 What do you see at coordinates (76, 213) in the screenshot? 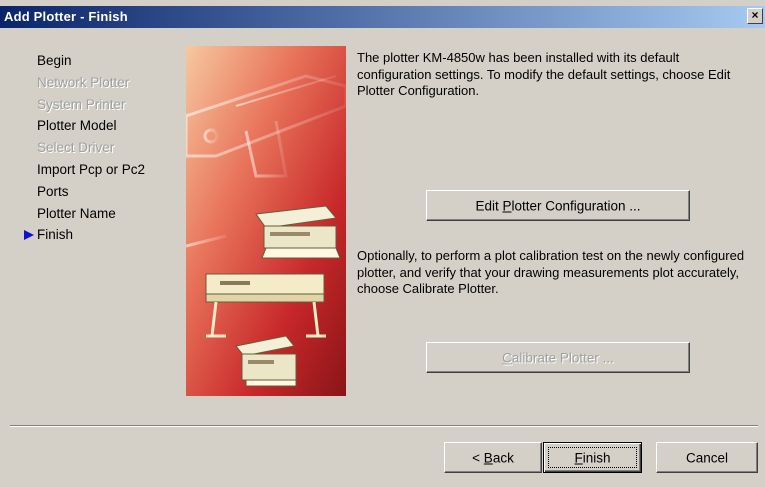
I see `wizard-step-plotter-name: Plotter Name` at bounding box center [76, 213].